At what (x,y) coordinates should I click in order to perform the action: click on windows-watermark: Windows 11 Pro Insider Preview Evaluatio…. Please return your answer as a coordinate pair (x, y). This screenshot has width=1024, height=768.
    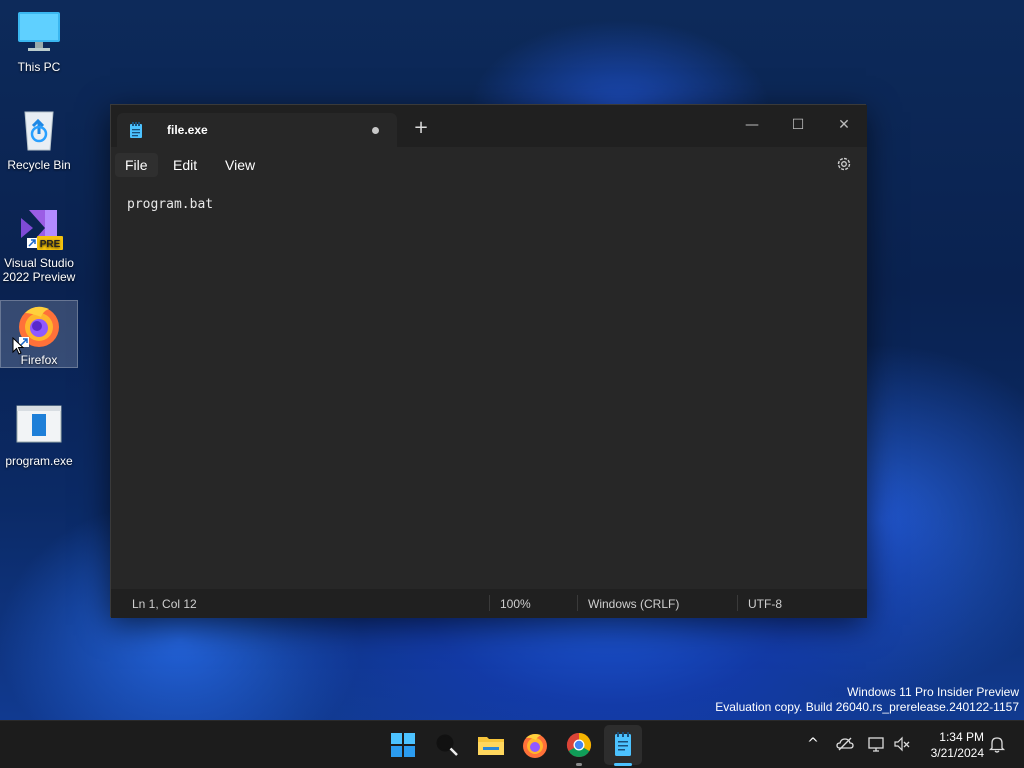
    Looking at the image, I should click on (867, 700).